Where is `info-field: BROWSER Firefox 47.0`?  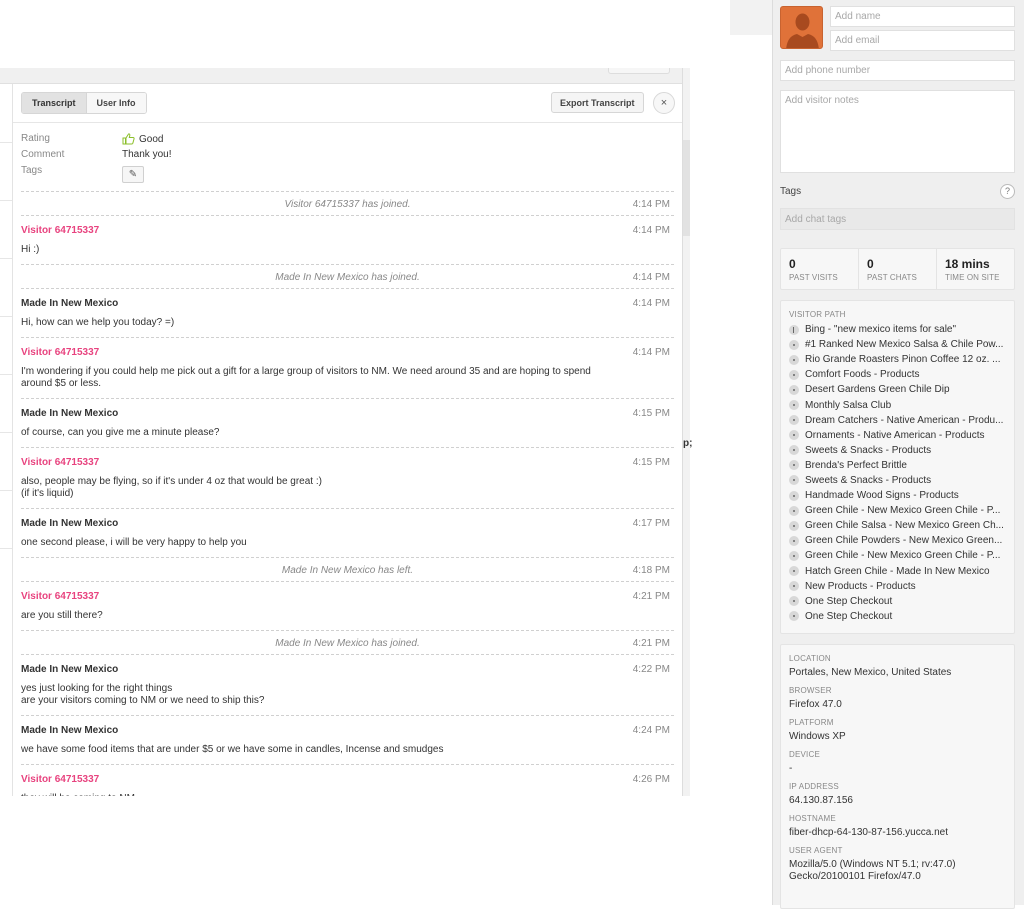
info-field: BROWSER Firefox 47.0 is located at coordinates (897, 698).